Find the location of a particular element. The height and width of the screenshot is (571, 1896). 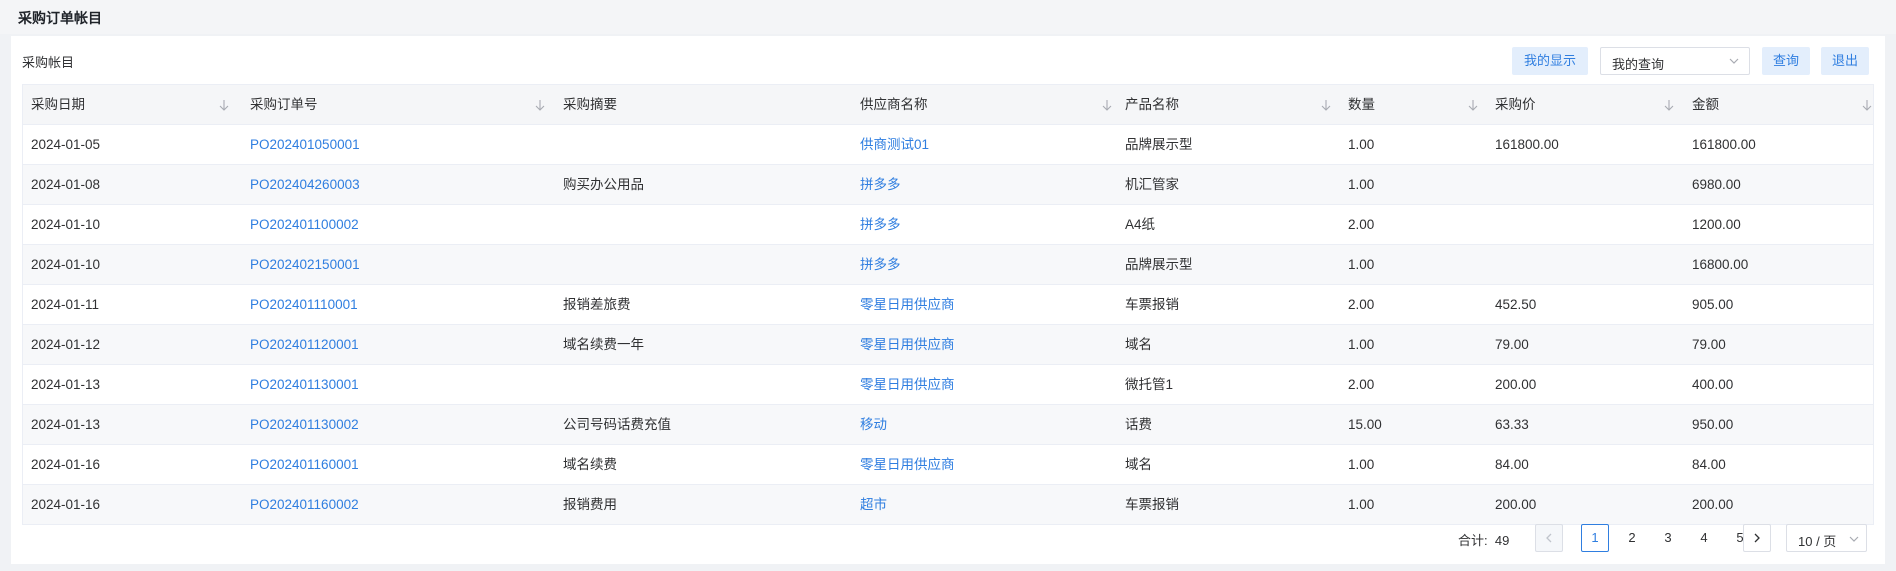

page-size-select: 10 / 页 is located at coordinates (1826, 538).